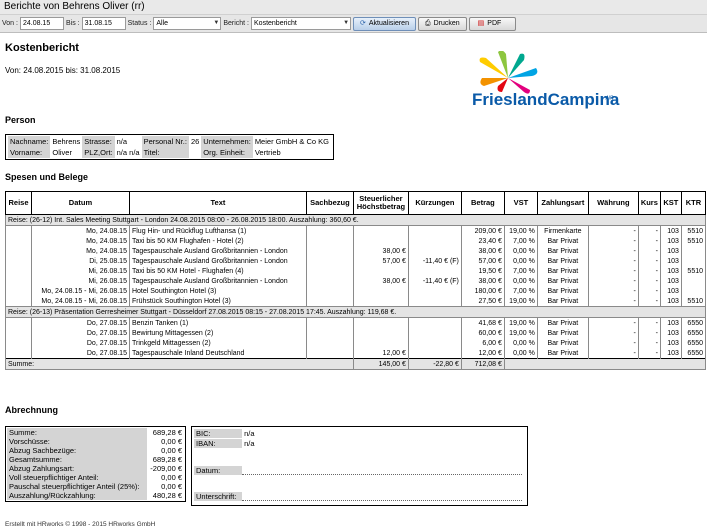 Image resolution: width=707 pixels, height=528 pixels. I want to click on table-cell: 180,00 €, so click(482, 291).